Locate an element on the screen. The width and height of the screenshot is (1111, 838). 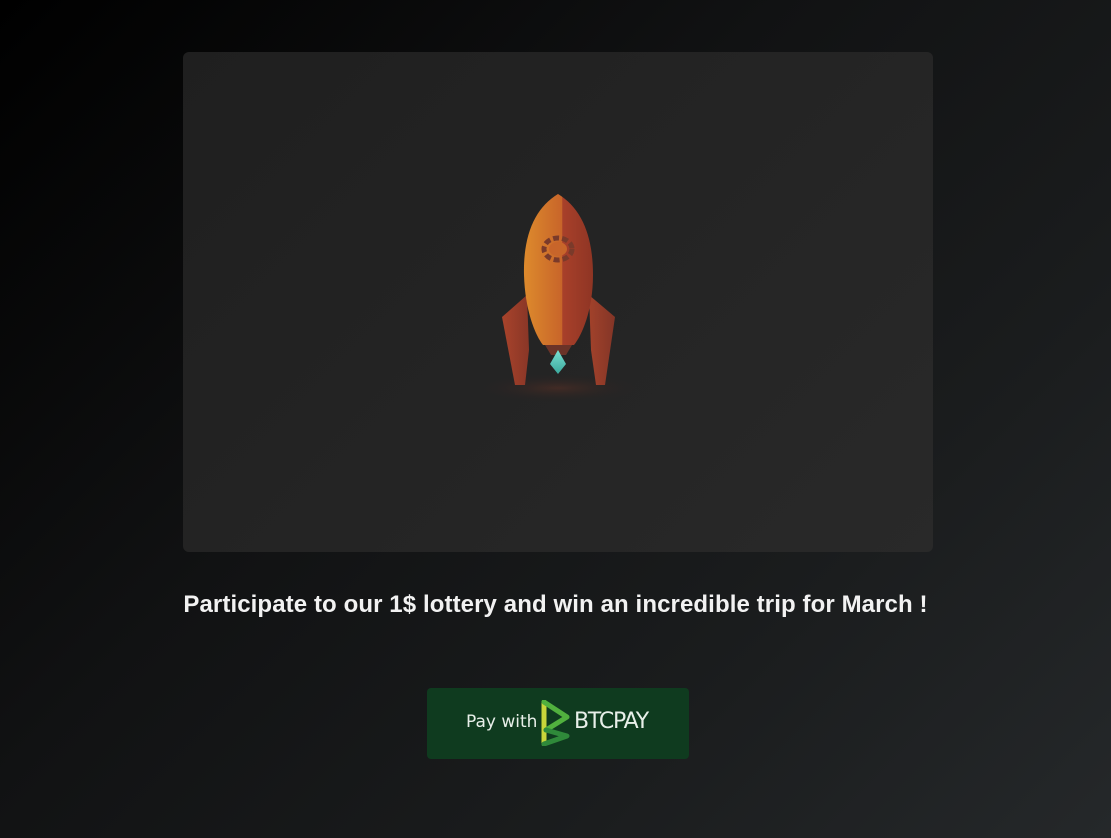
pay-with-btcpay-button: Pay with BTCPAY is located at coordinates (558, 723).